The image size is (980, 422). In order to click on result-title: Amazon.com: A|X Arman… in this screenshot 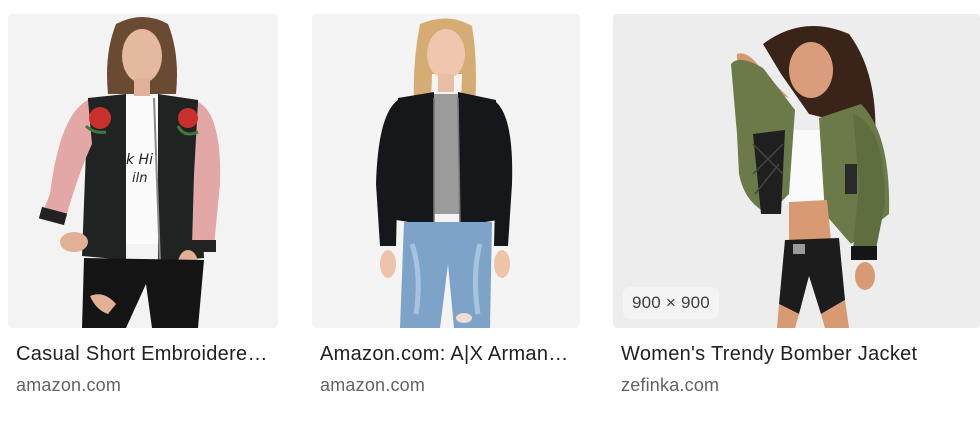, I will do `click(447, 354)`.